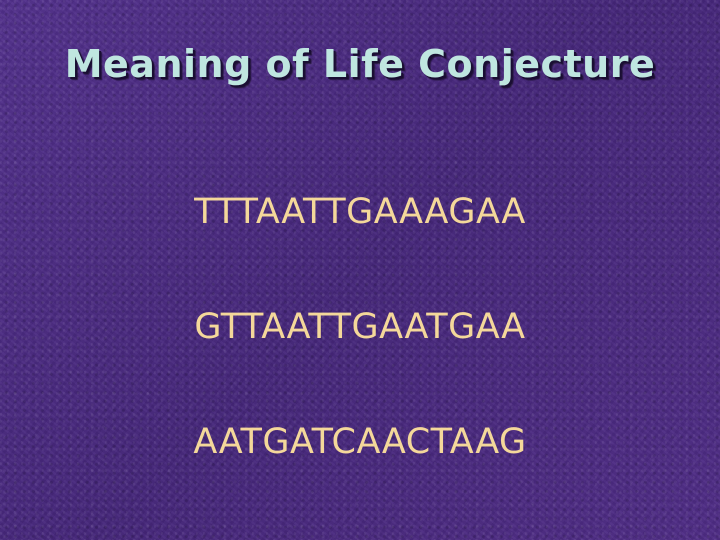 Image resolution: width=720 pixels, height=540 pixels. Describe the element at coordinates (360, 212) in the screenshot. I see `dna-sequence-1: TTTAATTGAAAGAA` at that location.